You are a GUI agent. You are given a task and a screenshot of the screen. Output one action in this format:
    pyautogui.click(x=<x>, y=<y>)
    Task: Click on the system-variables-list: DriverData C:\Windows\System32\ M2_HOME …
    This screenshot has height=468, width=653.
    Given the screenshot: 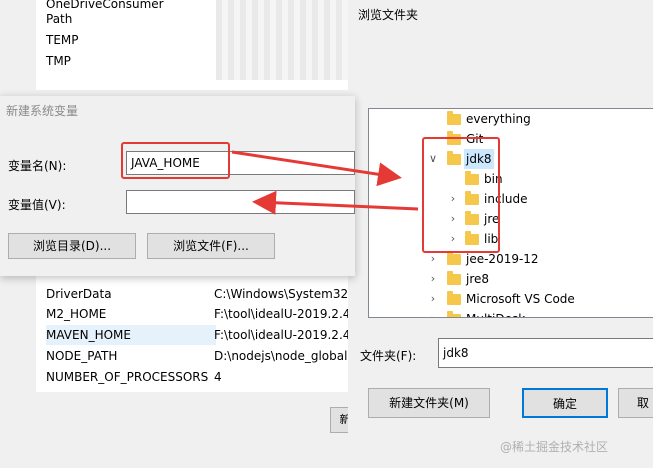 What is the action you would take?
    pyautogui.click(x=201, y=327)
    